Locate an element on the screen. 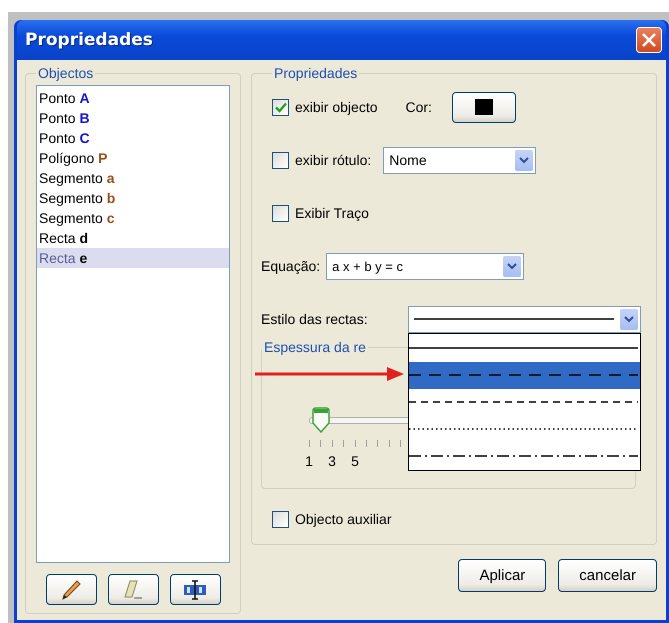 The height and width of the screenshot is (623, 669). list-item: Segmento c is located at coordinates (133, 218).